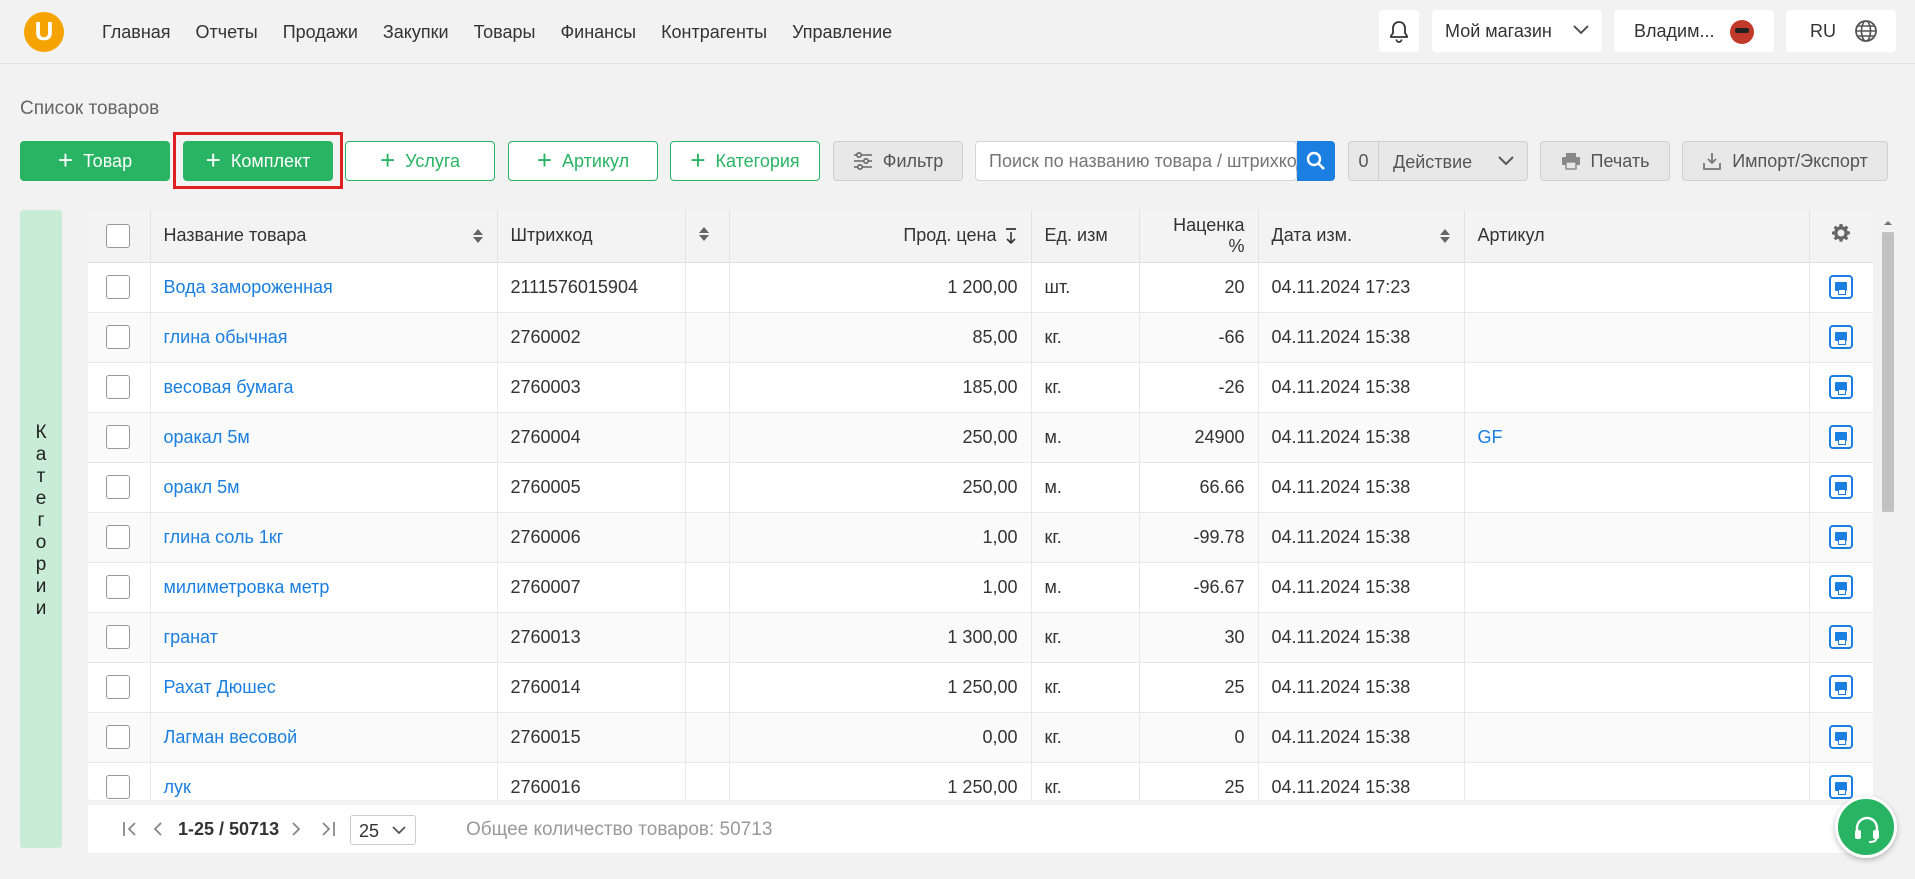 The width and height of the screenshot is (1915, 879). Describe the element at coordinates (226, 337) in the screenshot. I see `product-name-link: глина обычная` at that location.